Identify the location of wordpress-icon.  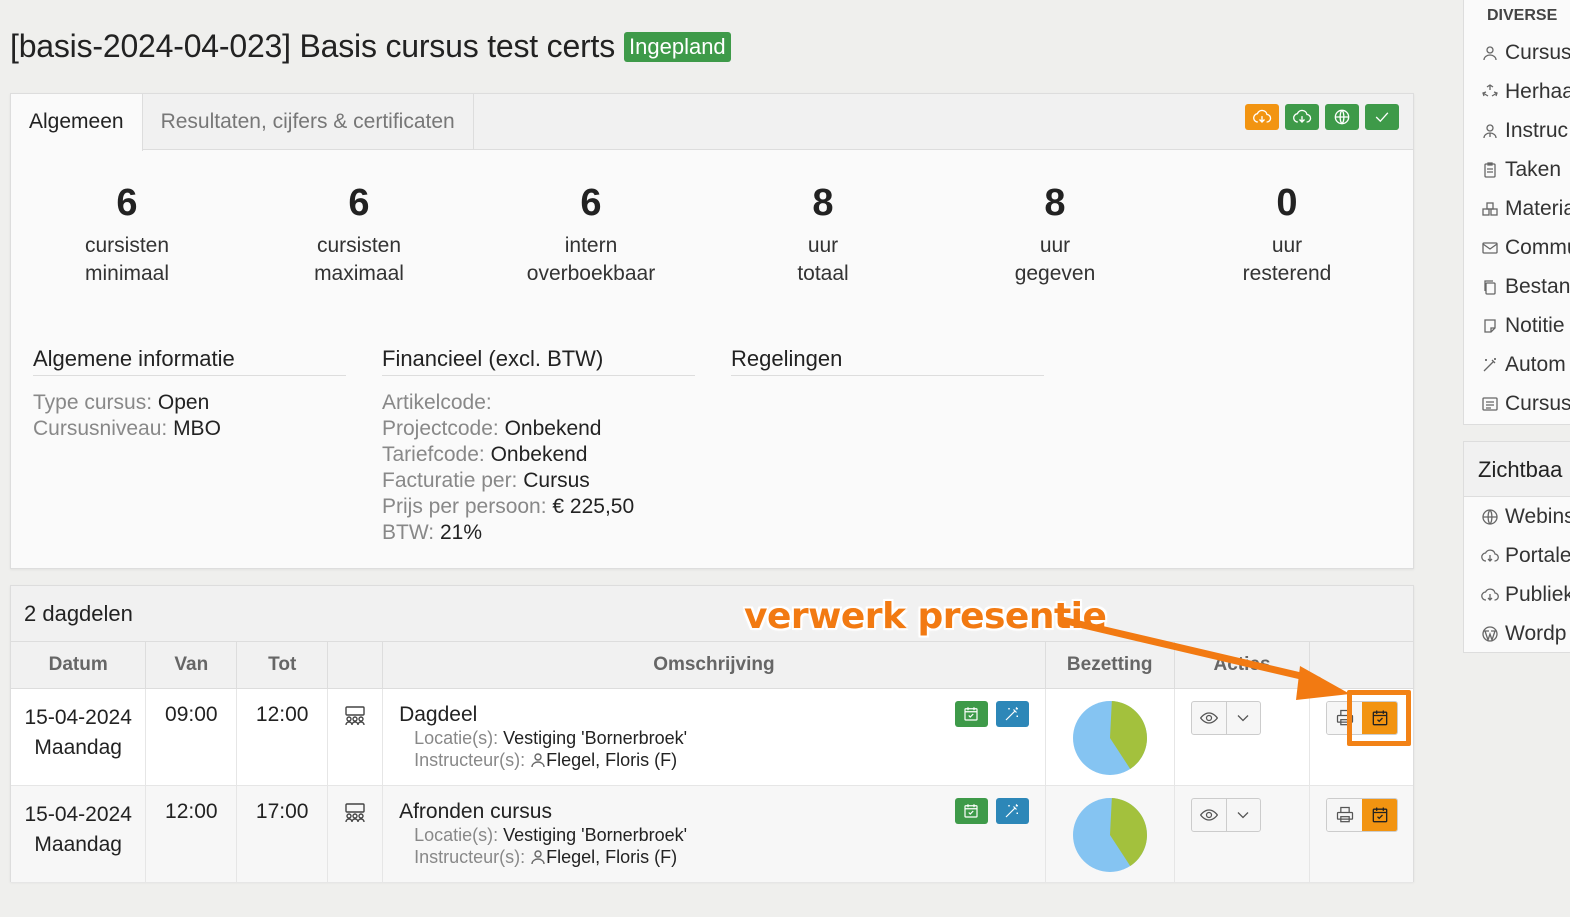
(1490, 633).